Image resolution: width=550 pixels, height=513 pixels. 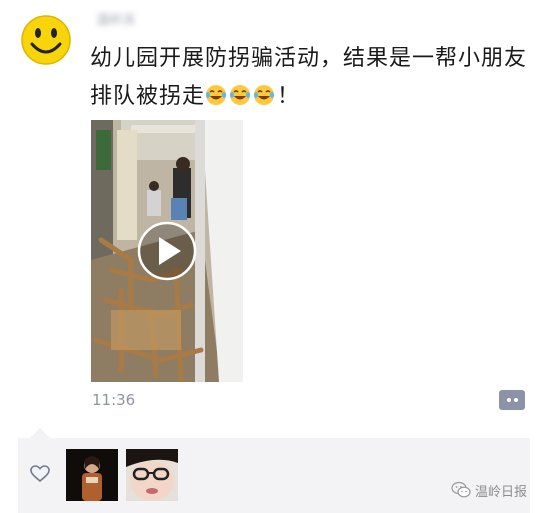 I want to click on likes-panel-arrow, so click(x=40, y=433).